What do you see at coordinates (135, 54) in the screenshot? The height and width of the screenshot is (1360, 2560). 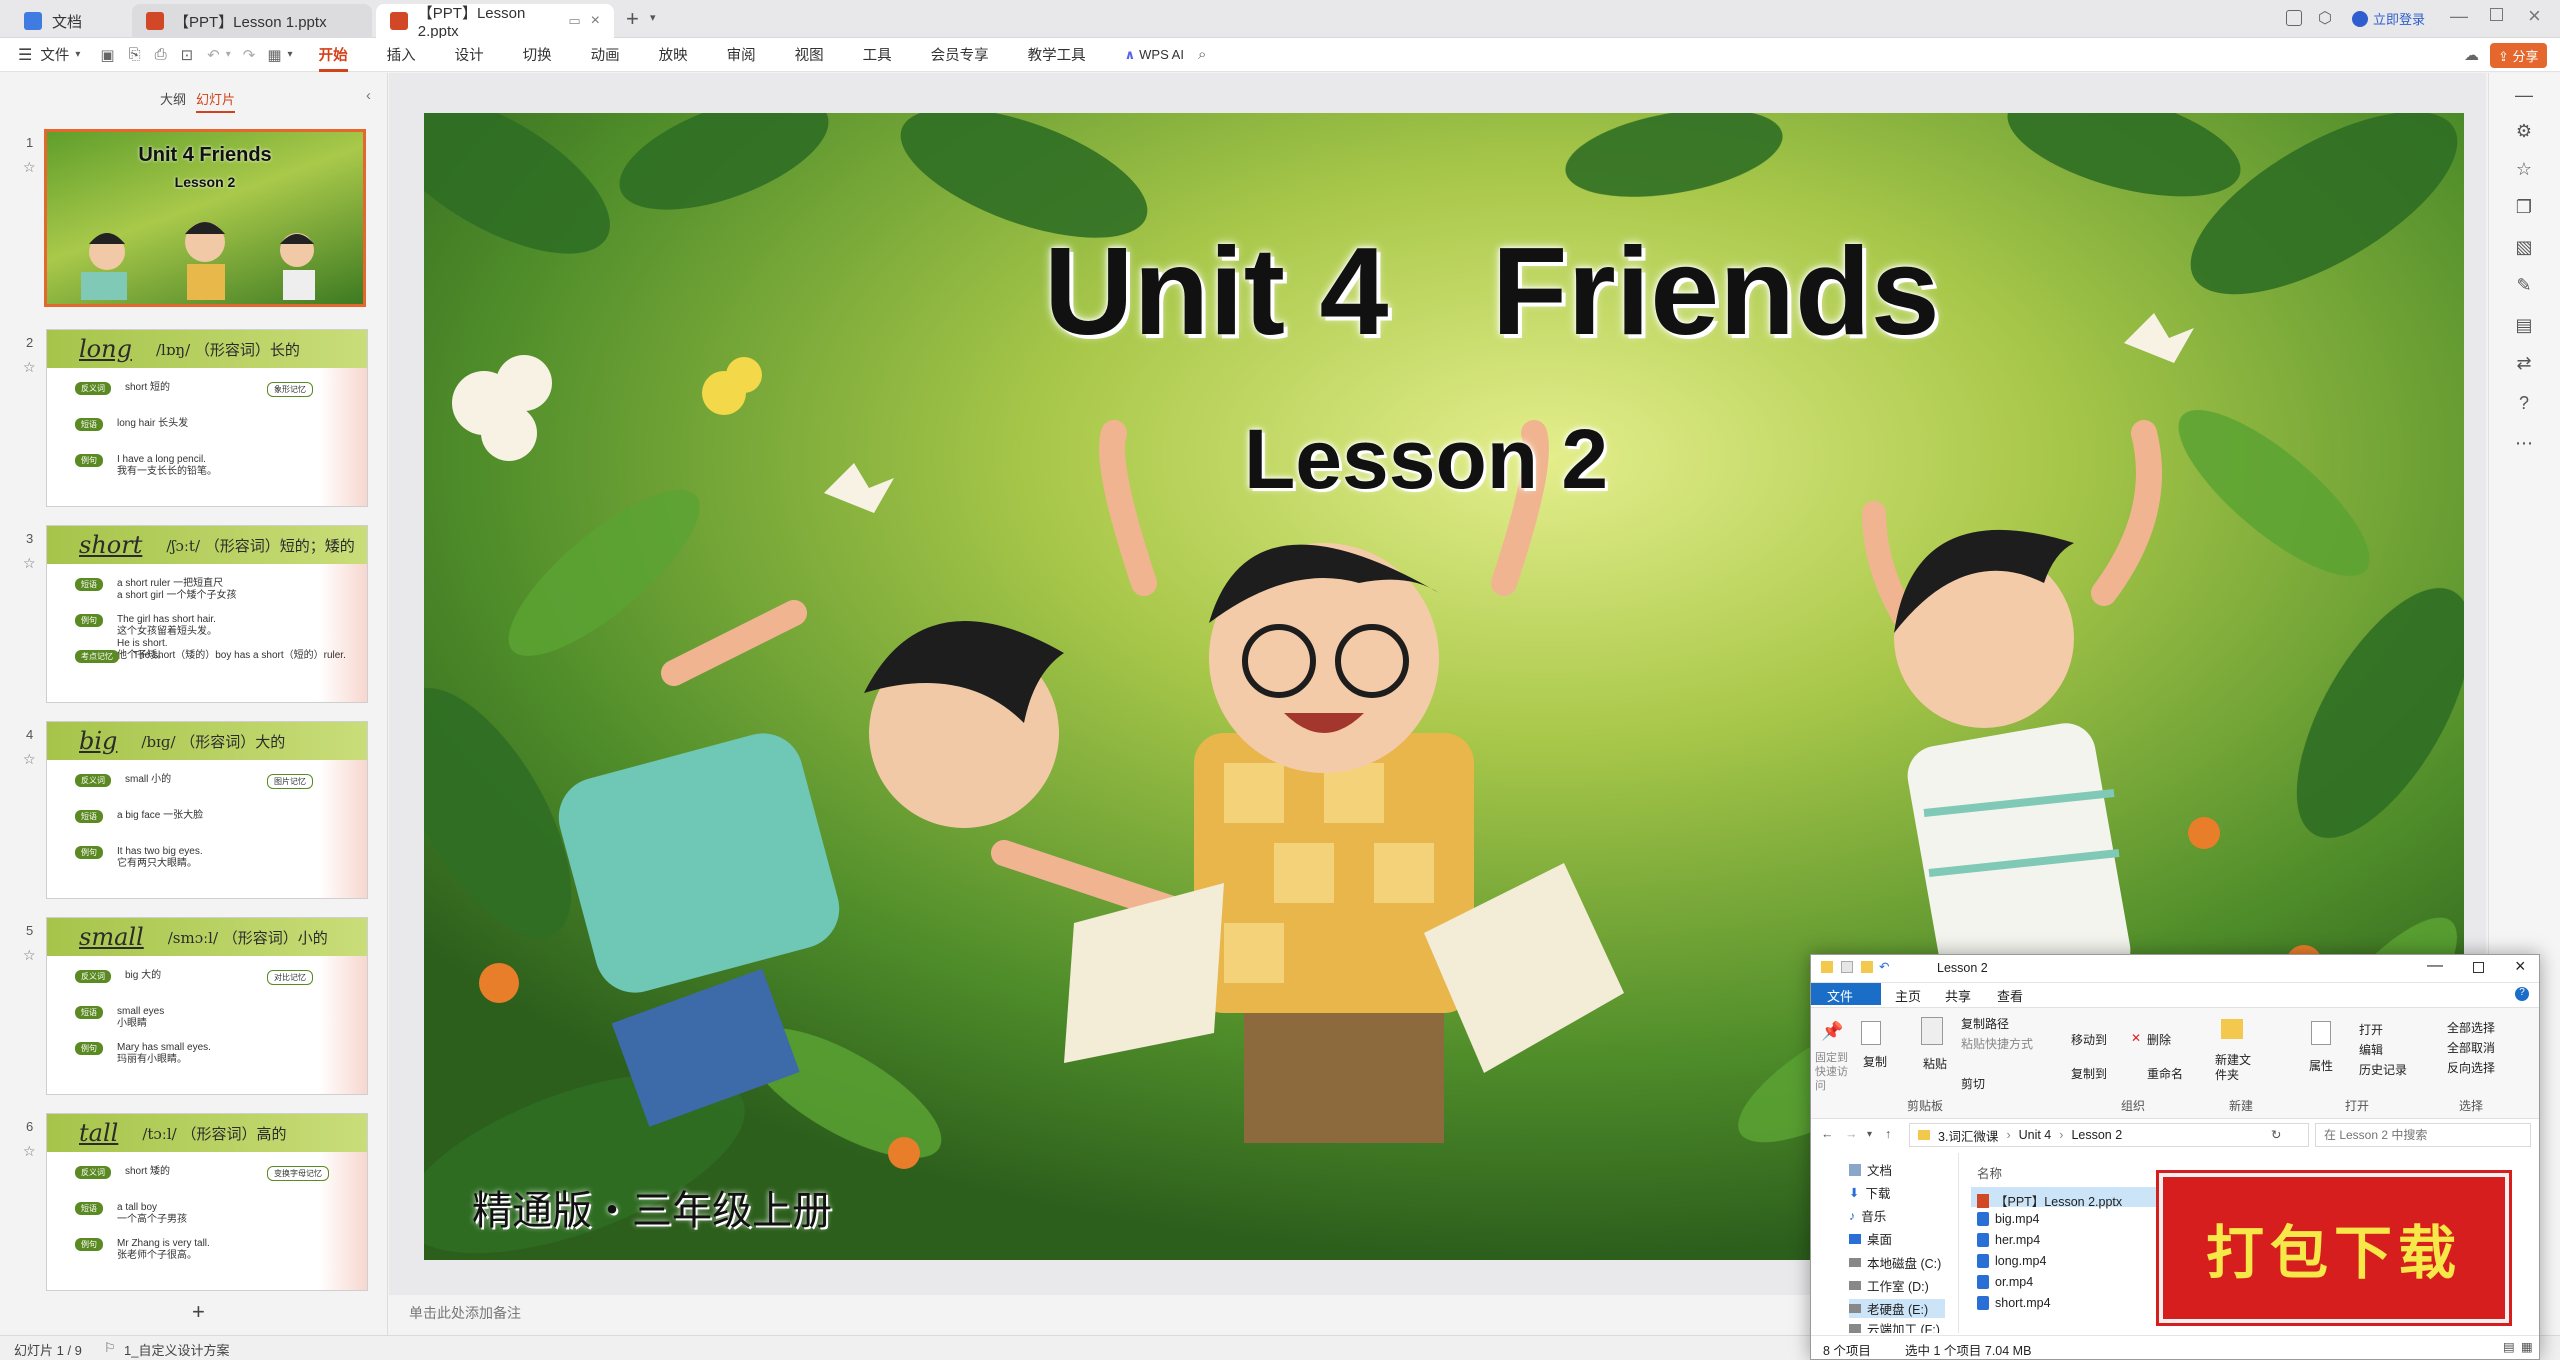 I see `export-icon: ⎘` at bounding box center [135, 54].